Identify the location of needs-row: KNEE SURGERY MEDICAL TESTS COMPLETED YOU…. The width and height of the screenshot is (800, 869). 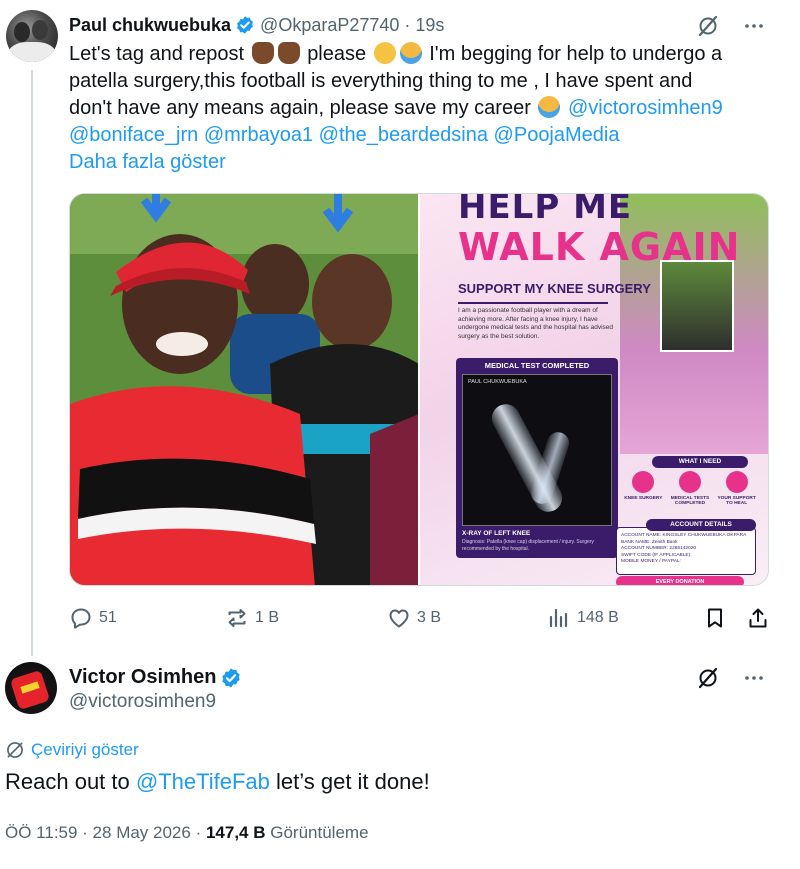
(690, 488).